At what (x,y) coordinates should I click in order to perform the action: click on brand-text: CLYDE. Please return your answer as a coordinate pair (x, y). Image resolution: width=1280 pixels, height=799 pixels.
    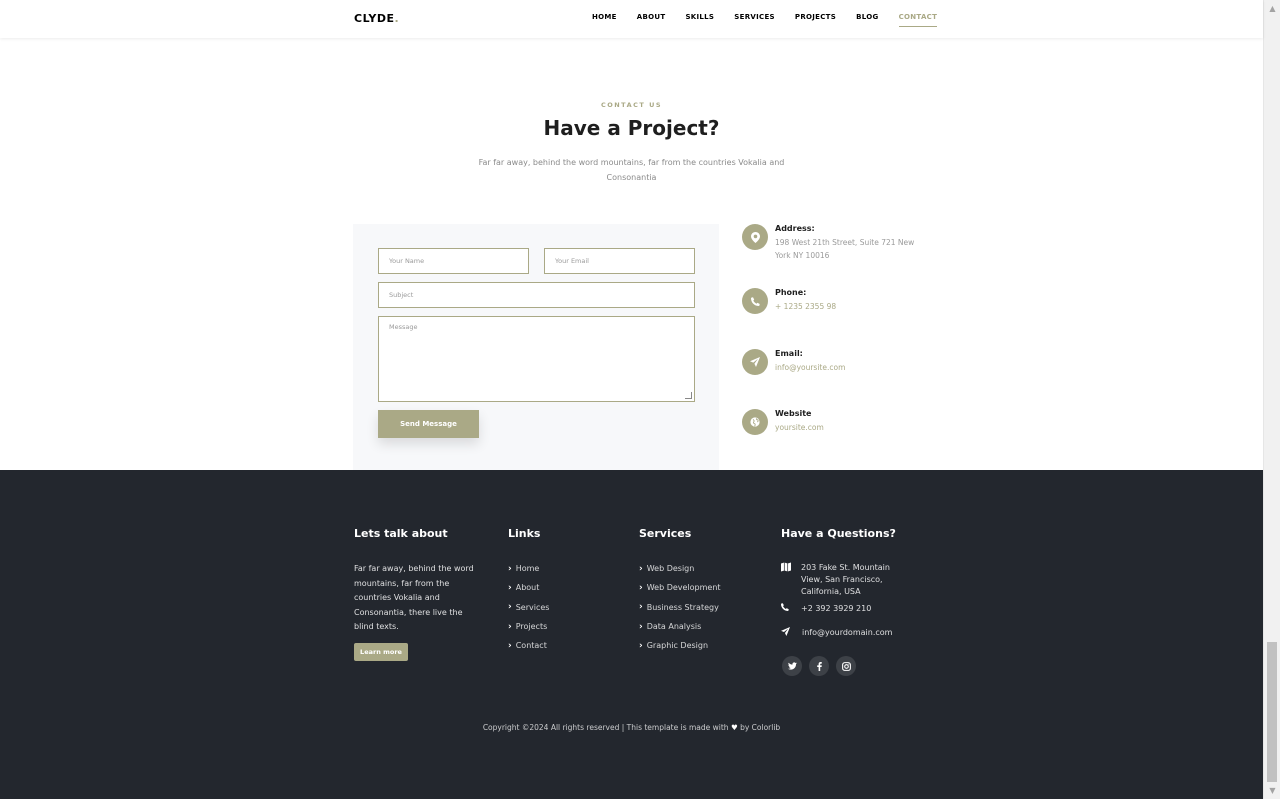
    Looking at the image, I should click on (374, 18).